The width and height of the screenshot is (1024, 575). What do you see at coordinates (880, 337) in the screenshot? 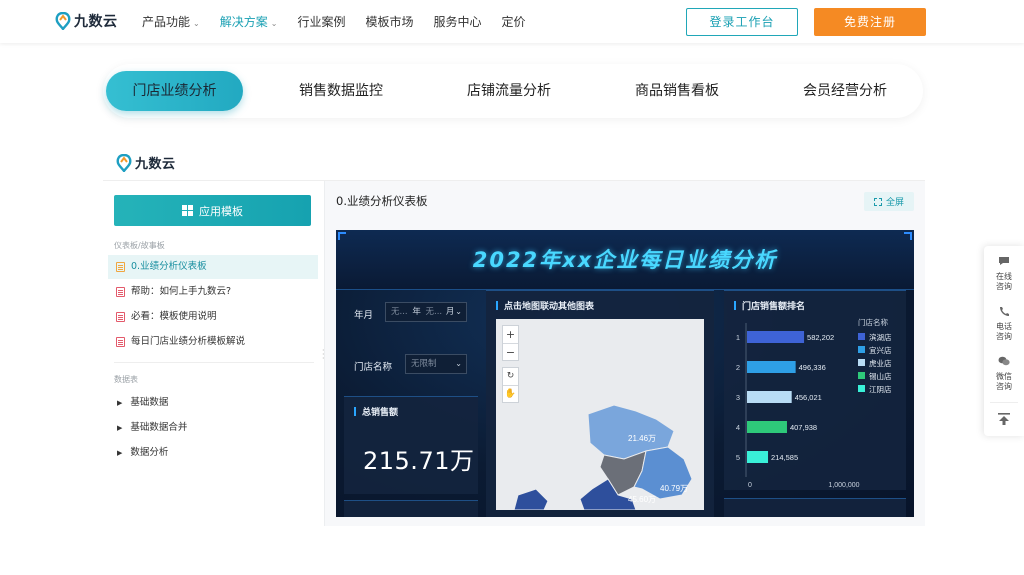
I see `legend-label: 滨湖店` at bounding box center [880, 337].